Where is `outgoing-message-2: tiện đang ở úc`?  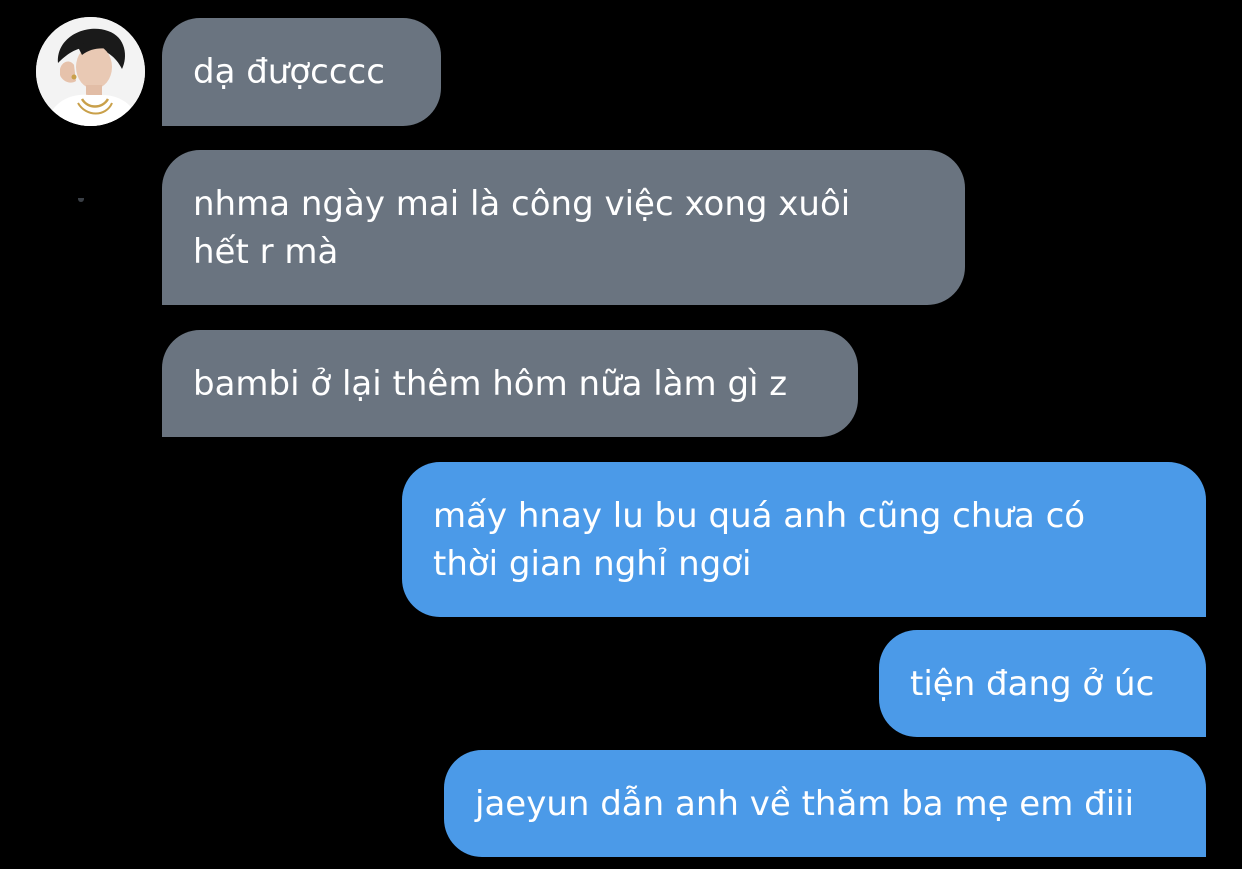 outgoing-message-2: tiện đang ở úc is located at coordinates (1042, 683).